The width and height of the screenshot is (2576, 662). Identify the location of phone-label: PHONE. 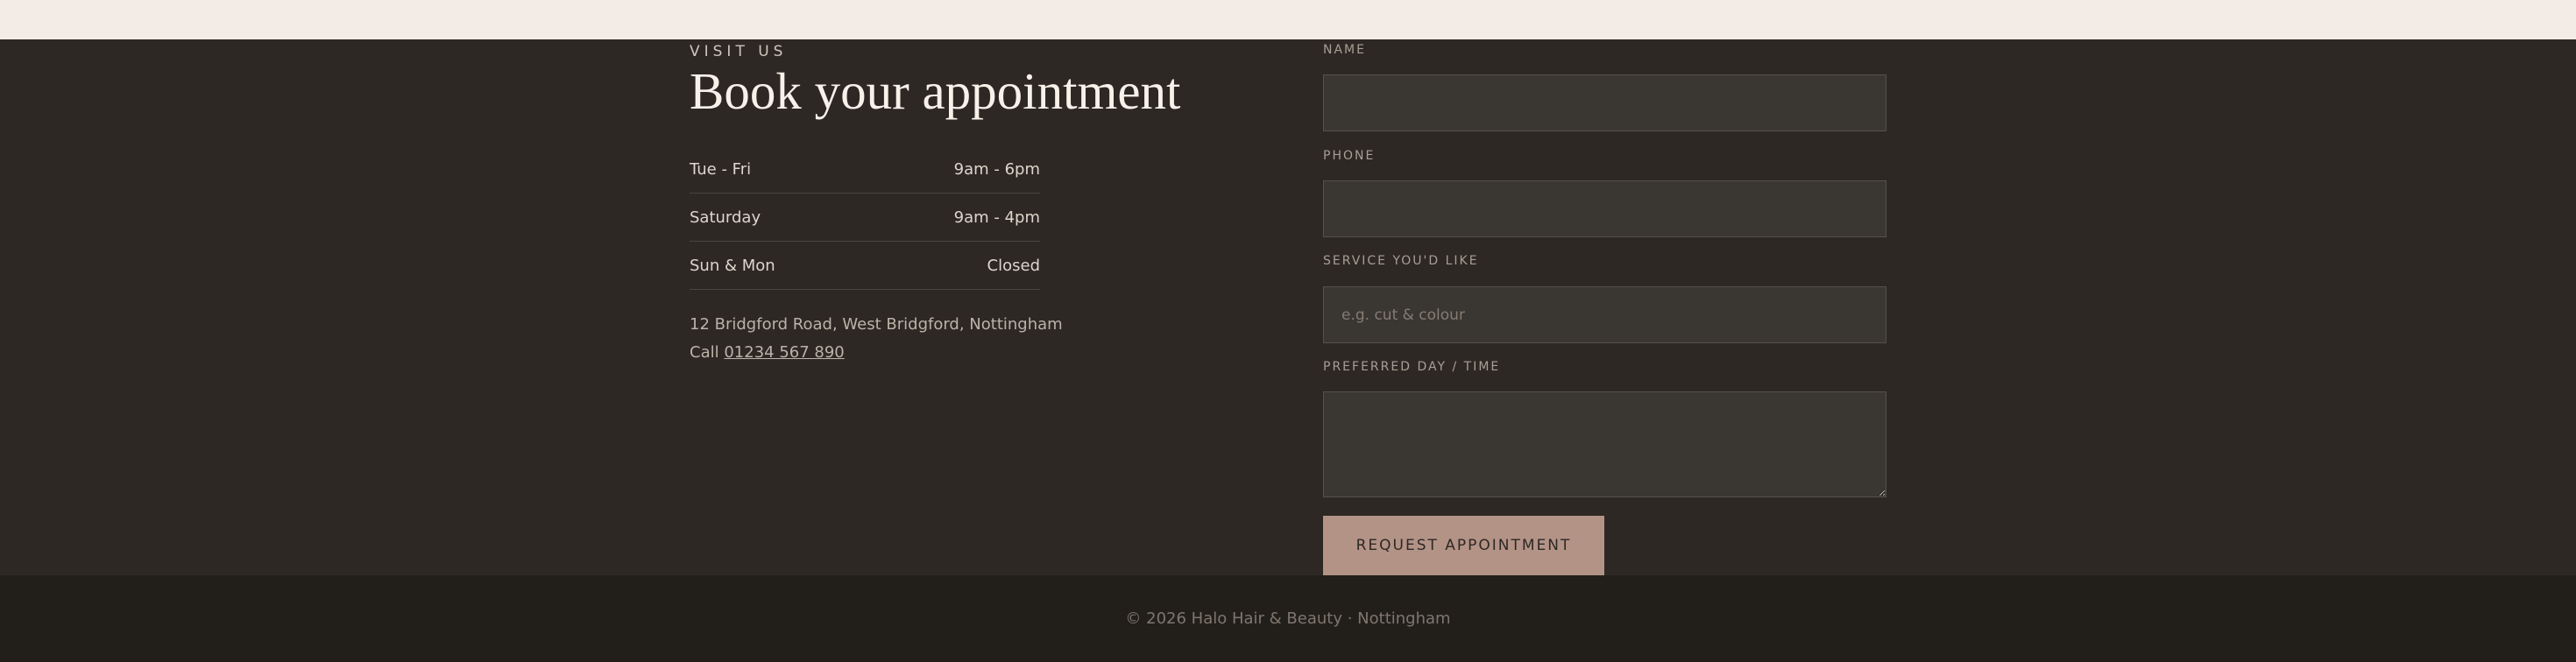
(1349, 156).